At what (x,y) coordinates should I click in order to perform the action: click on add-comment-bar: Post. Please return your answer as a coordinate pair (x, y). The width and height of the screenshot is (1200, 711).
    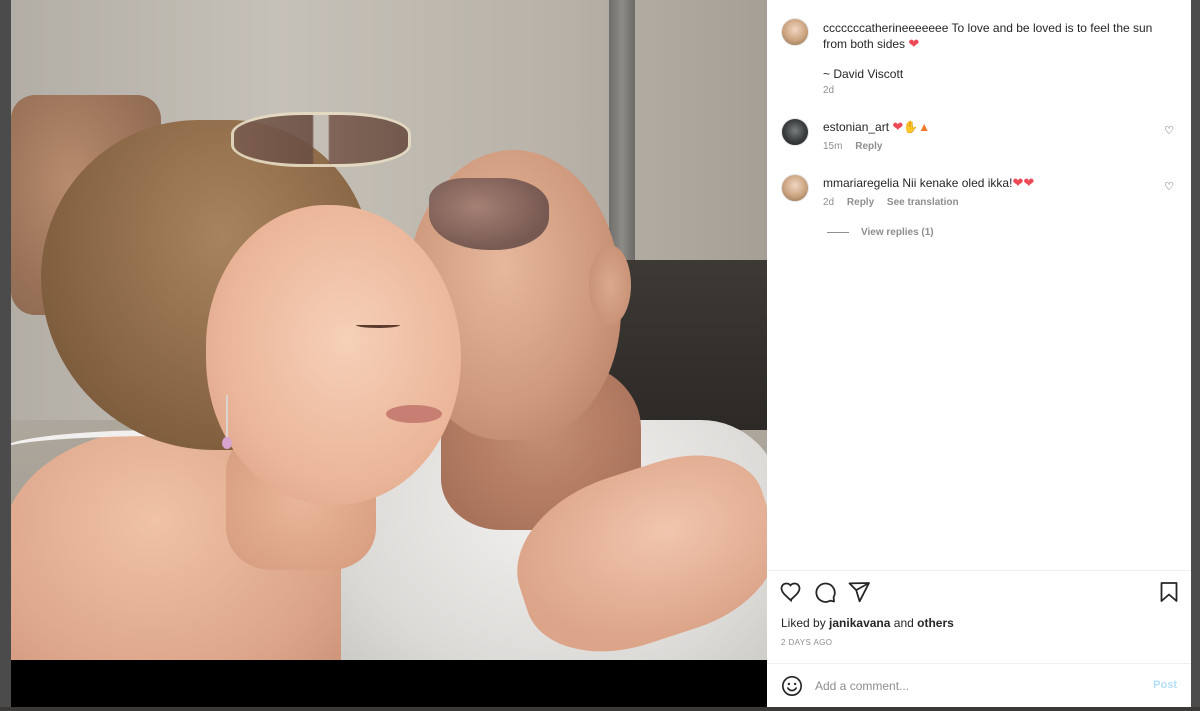
    Looking at the image, I should click on (979, 685).